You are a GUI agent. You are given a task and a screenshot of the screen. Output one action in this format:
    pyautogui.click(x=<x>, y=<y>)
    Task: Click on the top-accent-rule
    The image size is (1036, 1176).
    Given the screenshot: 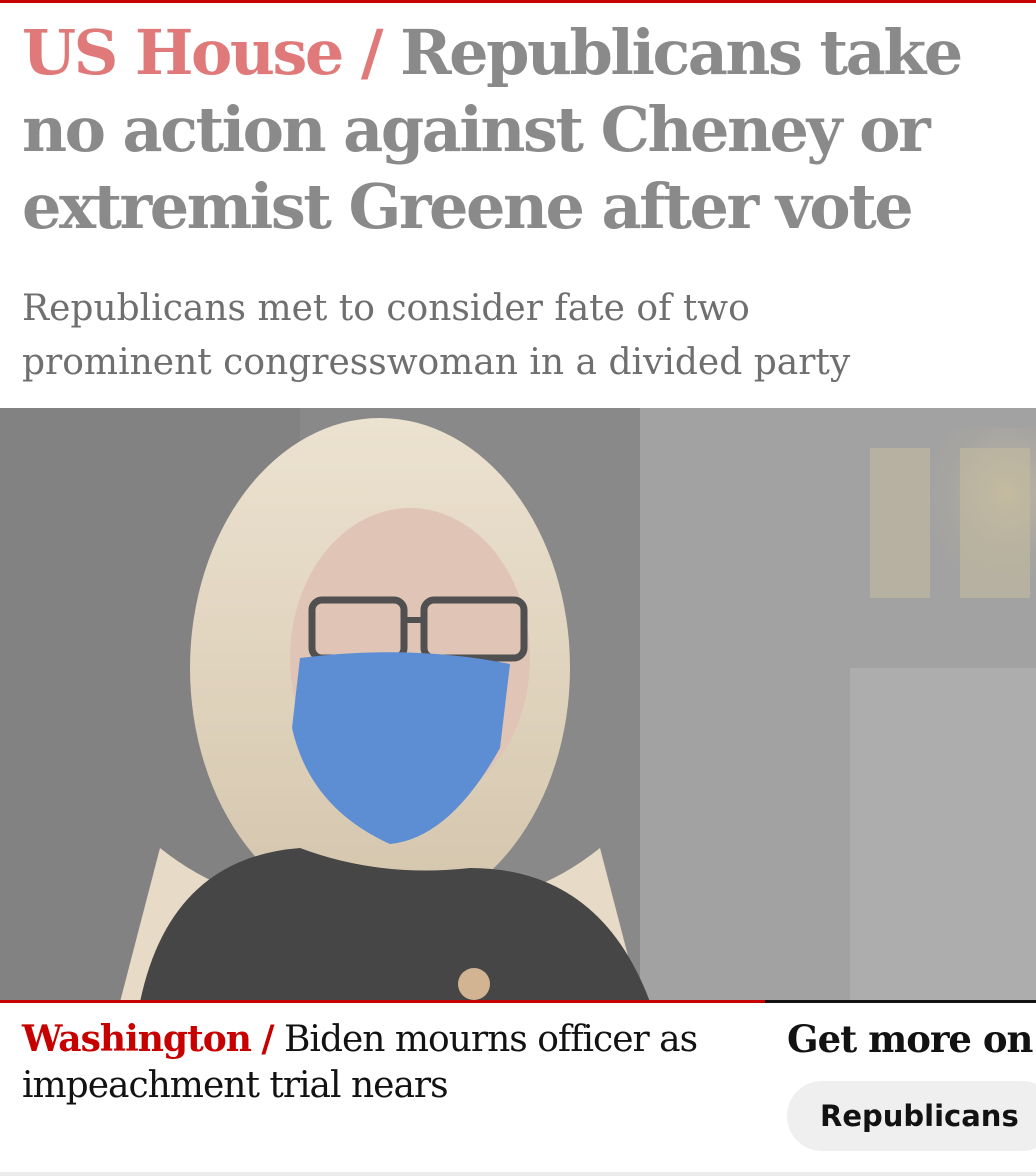 What is the action you would take?
    pyautogui.click(x=518, y=1)
    